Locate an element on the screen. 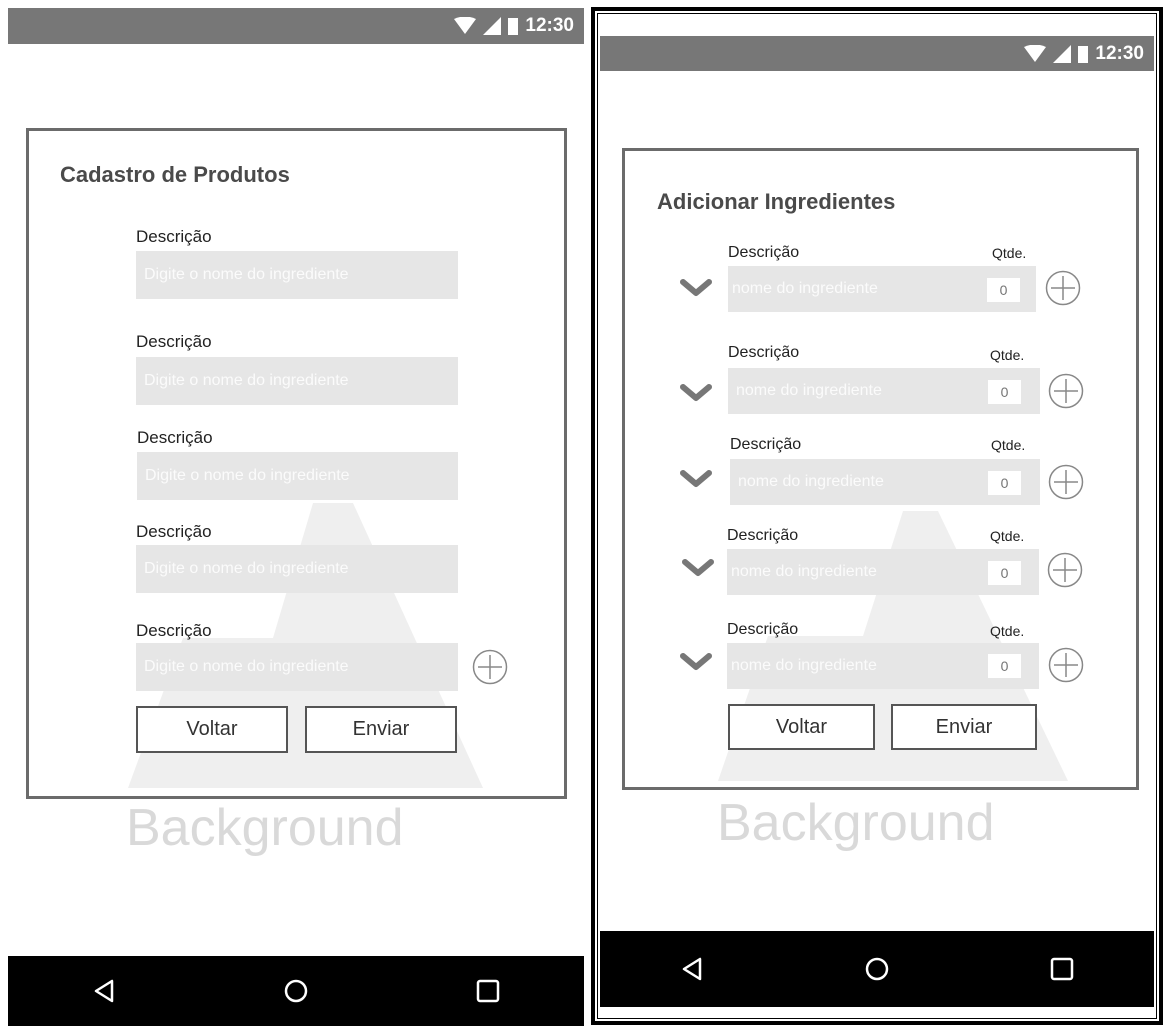  page-title: Cadastro de Produtos is located at coordinates (175, 174).